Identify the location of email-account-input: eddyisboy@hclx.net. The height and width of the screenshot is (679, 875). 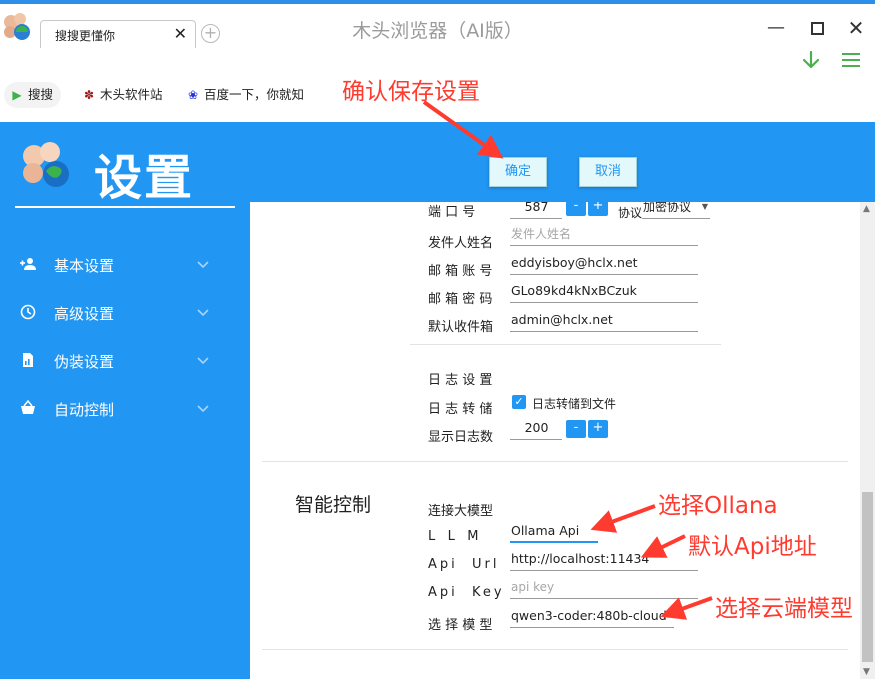
(604, 264).